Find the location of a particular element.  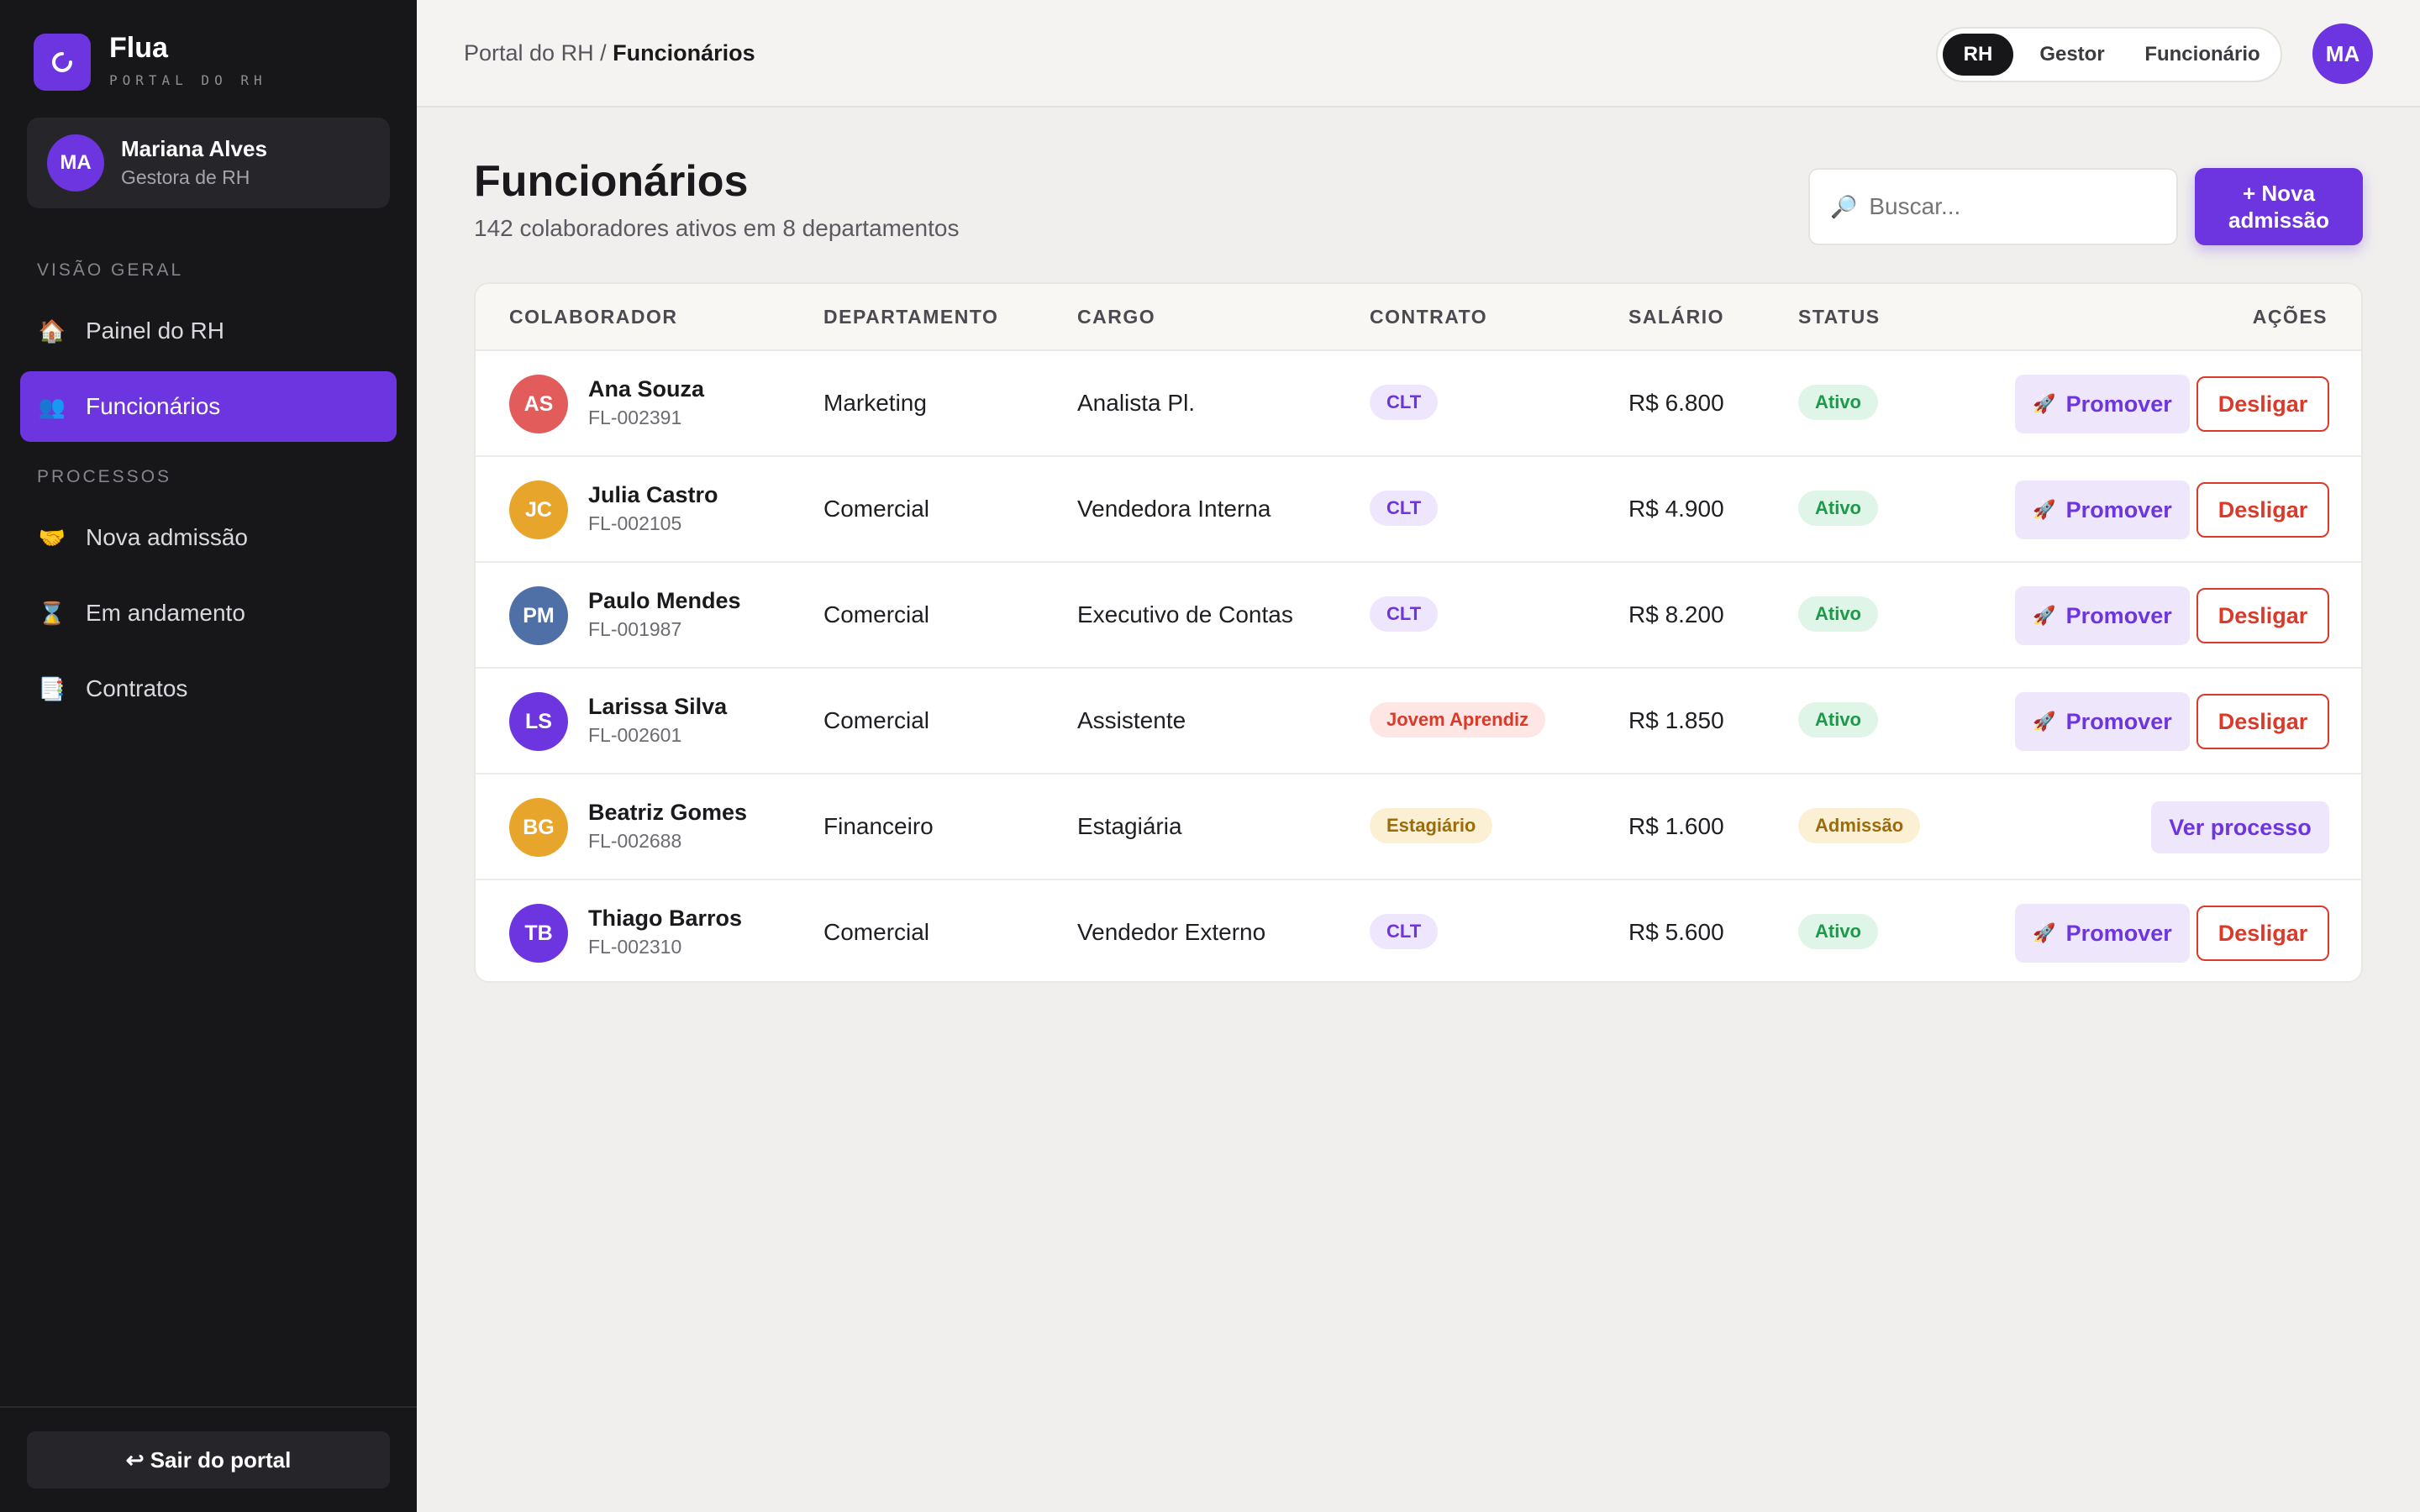

employee-name: Ana Souza is located at coordinates (646, 389).